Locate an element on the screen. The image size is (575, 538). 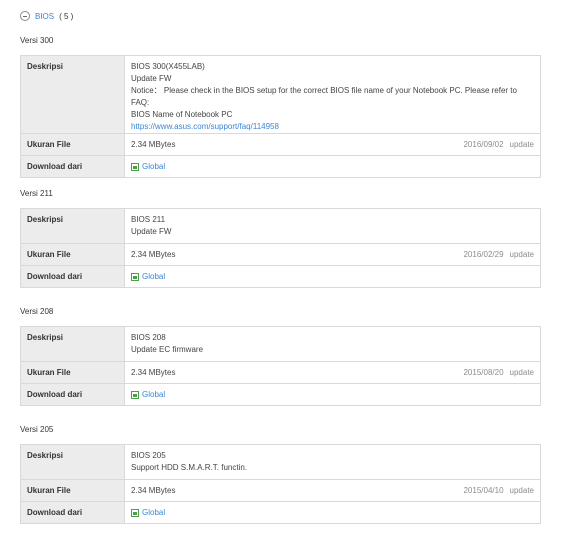
version-title: Versi 300 is located at coordinates (37, 40).